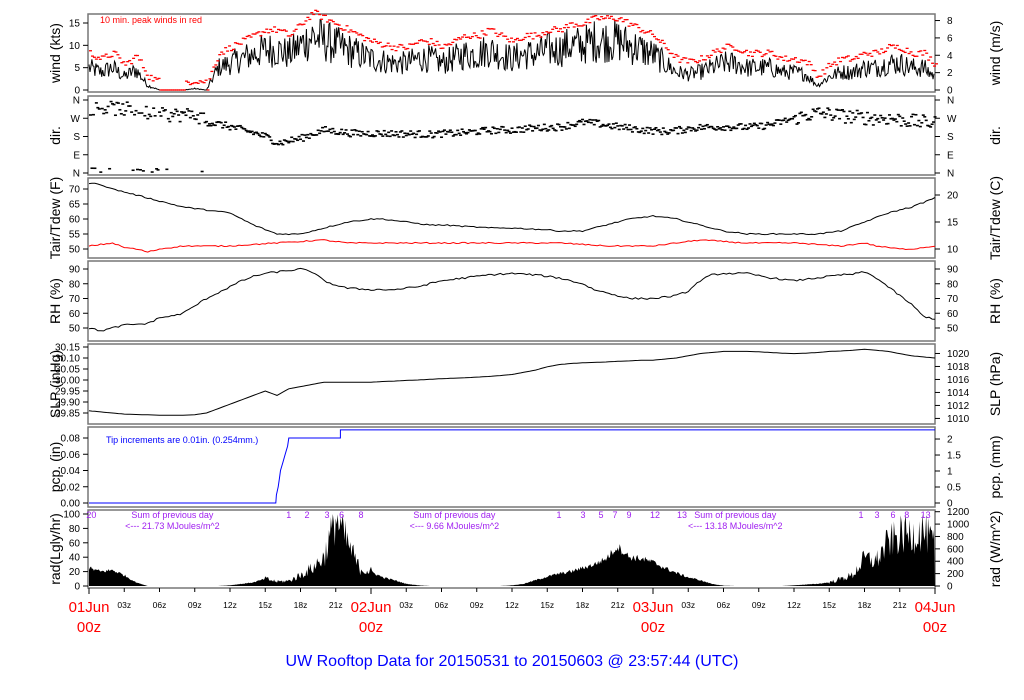  I want to click on left-tick-label: 0.08, so click(71, 439).